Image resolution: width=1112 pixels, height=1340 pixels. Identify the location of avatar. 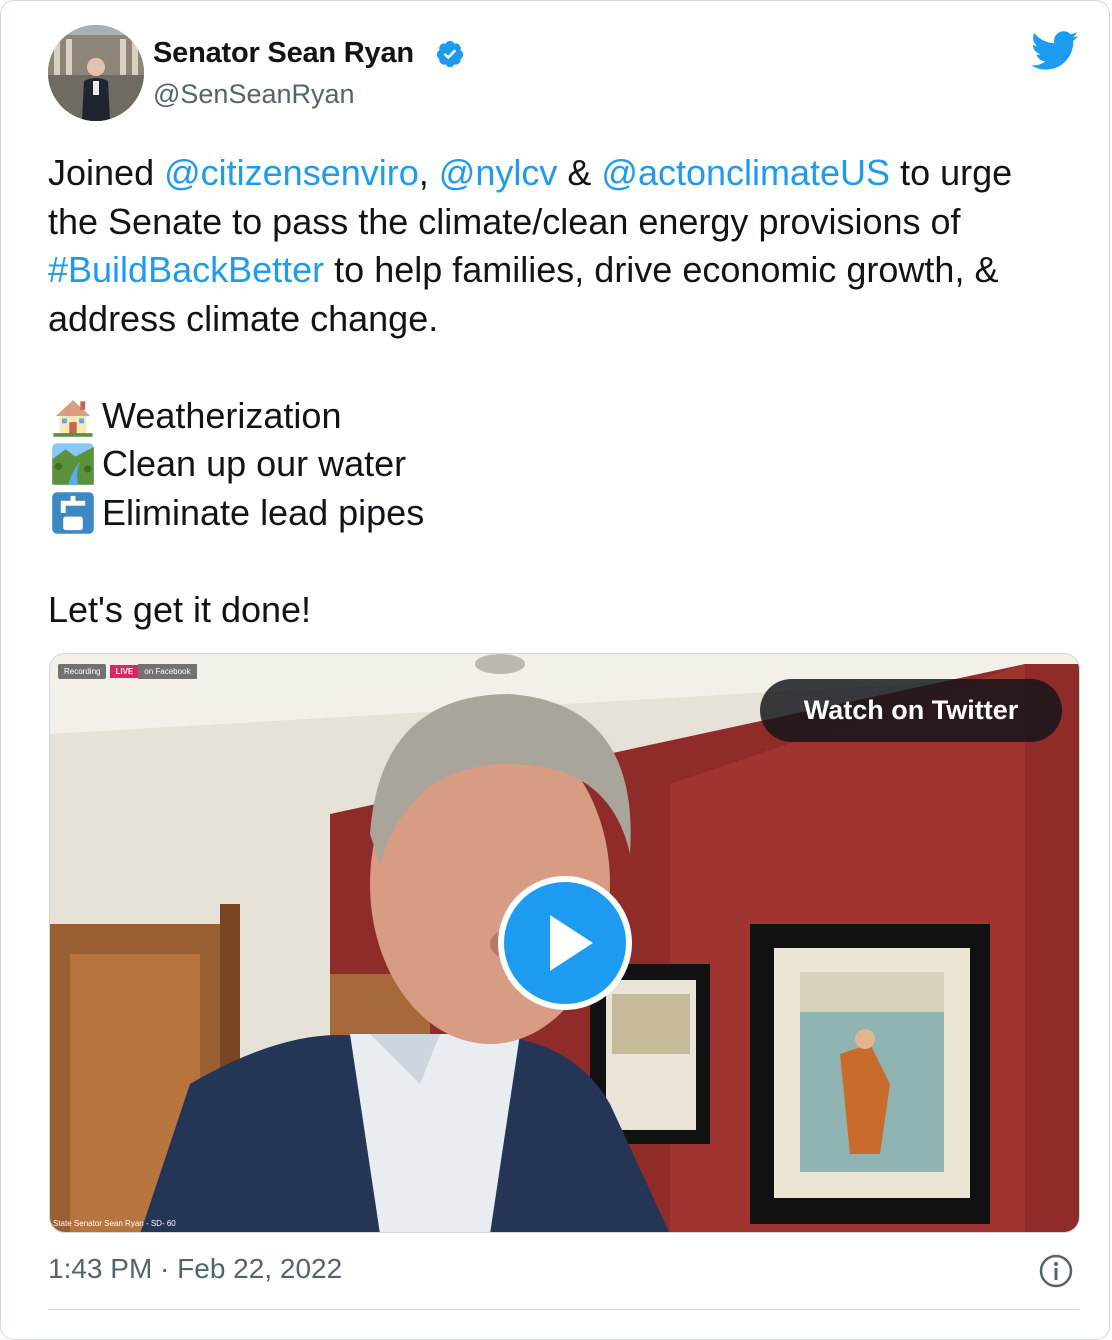
(96, 73).